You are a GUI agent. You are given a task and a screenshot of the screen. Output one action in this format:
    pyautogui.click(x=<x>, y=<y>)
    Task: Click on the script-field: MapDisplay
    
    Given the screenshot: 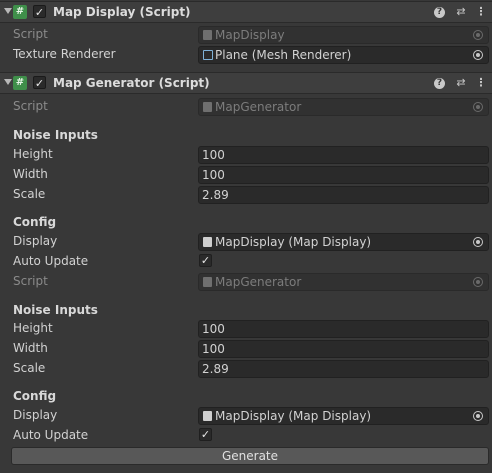 What is the action you would take?
    pyautogui.click(x=343, y=35)
    